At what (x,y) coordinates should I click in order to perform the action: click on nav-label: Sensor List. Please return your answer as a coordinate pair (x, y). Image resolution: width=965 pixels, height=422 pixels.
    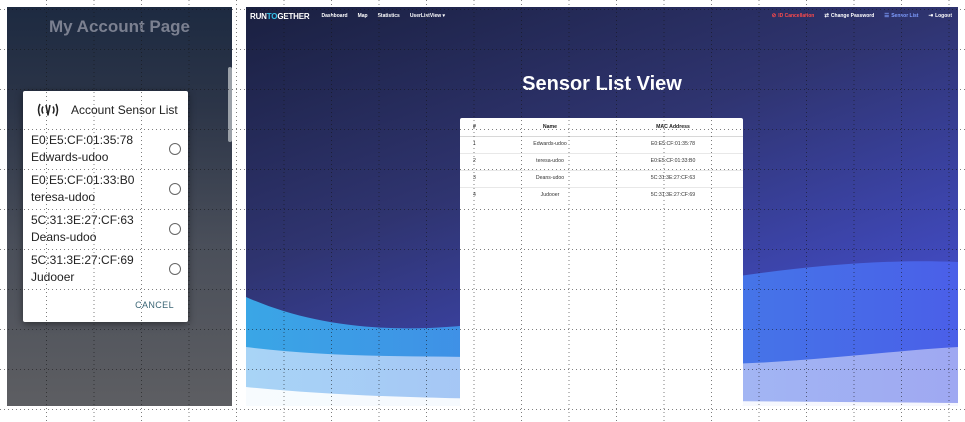
    Looking at the image, I should click on (905, 16).